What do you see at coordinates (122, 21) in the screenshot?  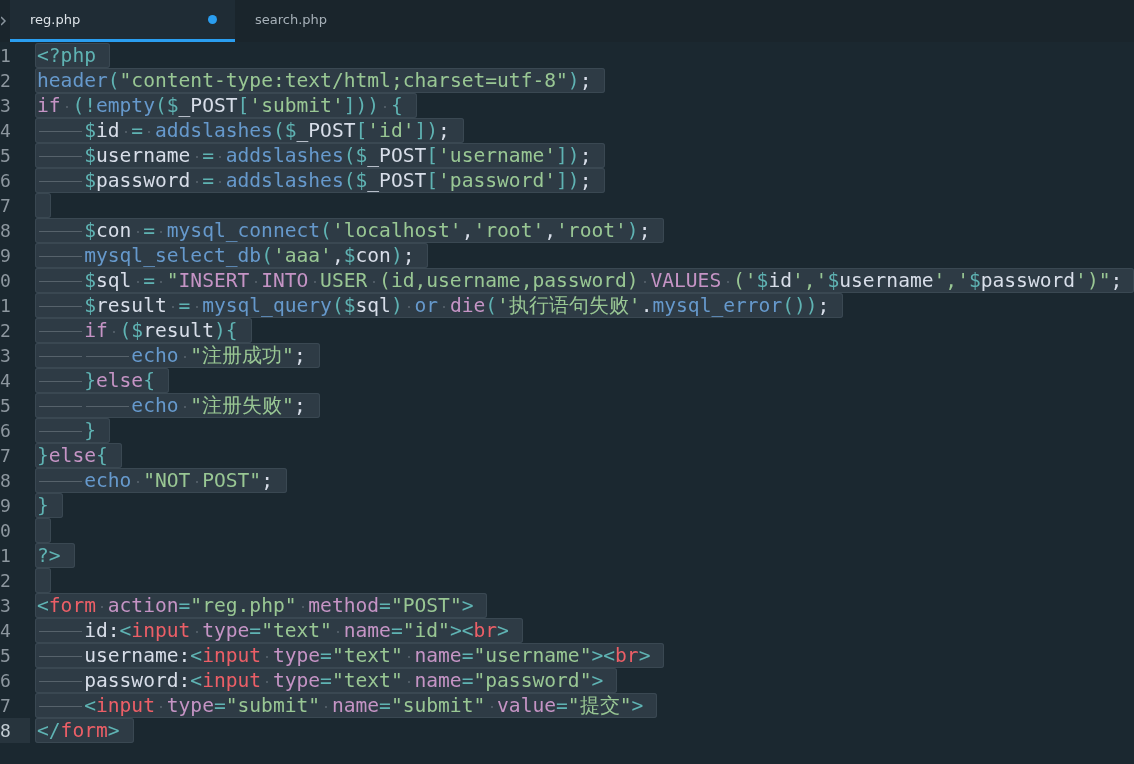 I see `file-tab: reg.php` at bounding box center [122, 21].